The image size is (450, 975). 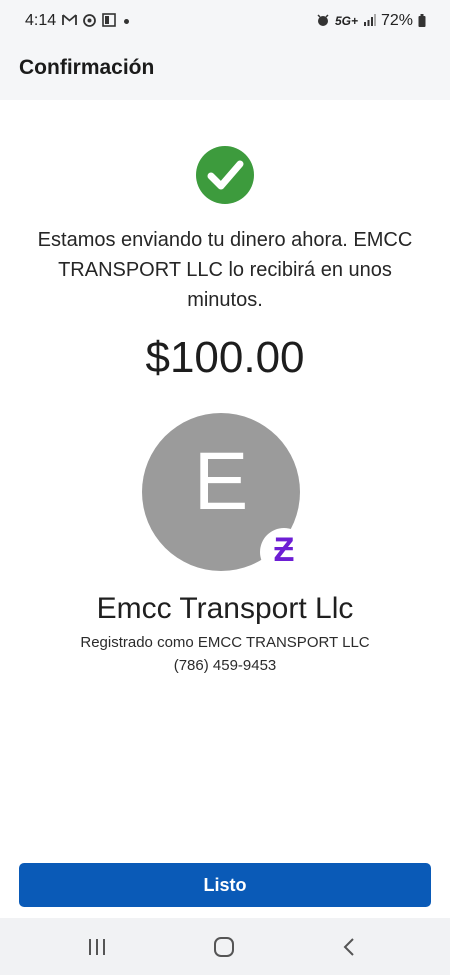 What do you see at coordinates (127, 21) in the screenshot?
I see `notification-dot` at bounding box center [127, 21].